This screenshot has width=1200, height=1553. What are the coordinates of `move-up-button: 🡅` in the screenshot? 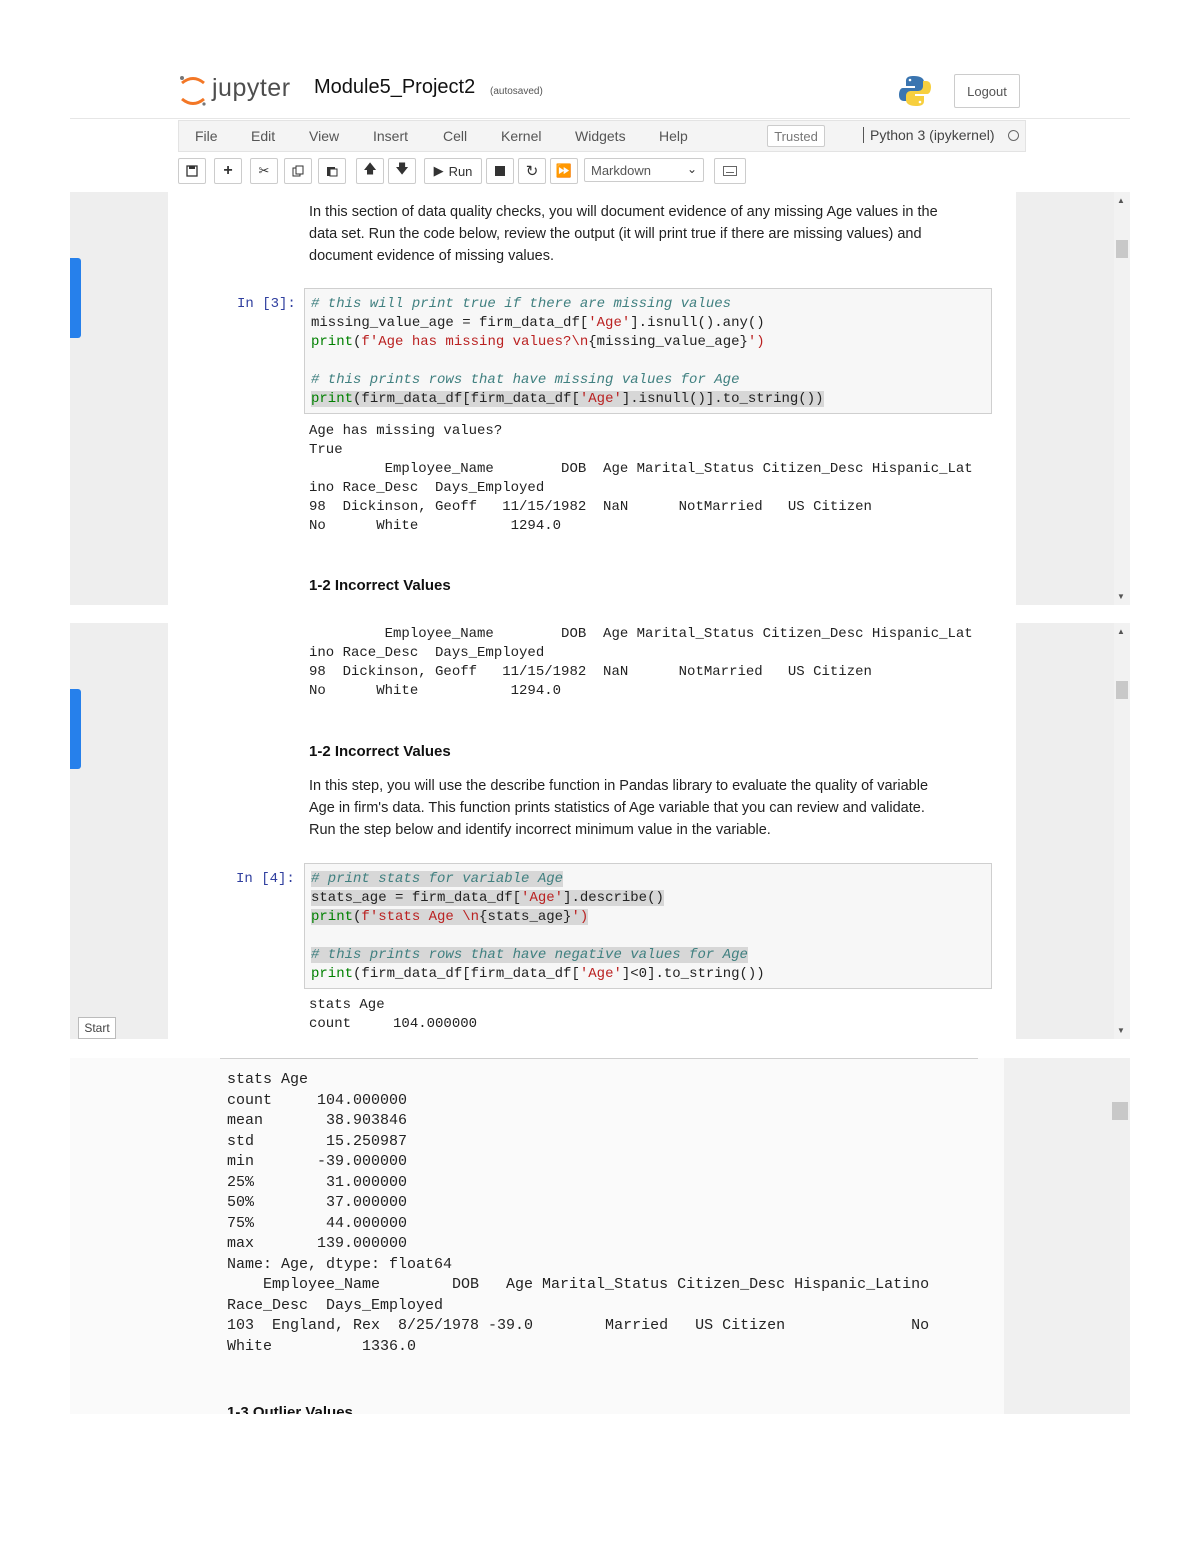 It's located at (370, 171).